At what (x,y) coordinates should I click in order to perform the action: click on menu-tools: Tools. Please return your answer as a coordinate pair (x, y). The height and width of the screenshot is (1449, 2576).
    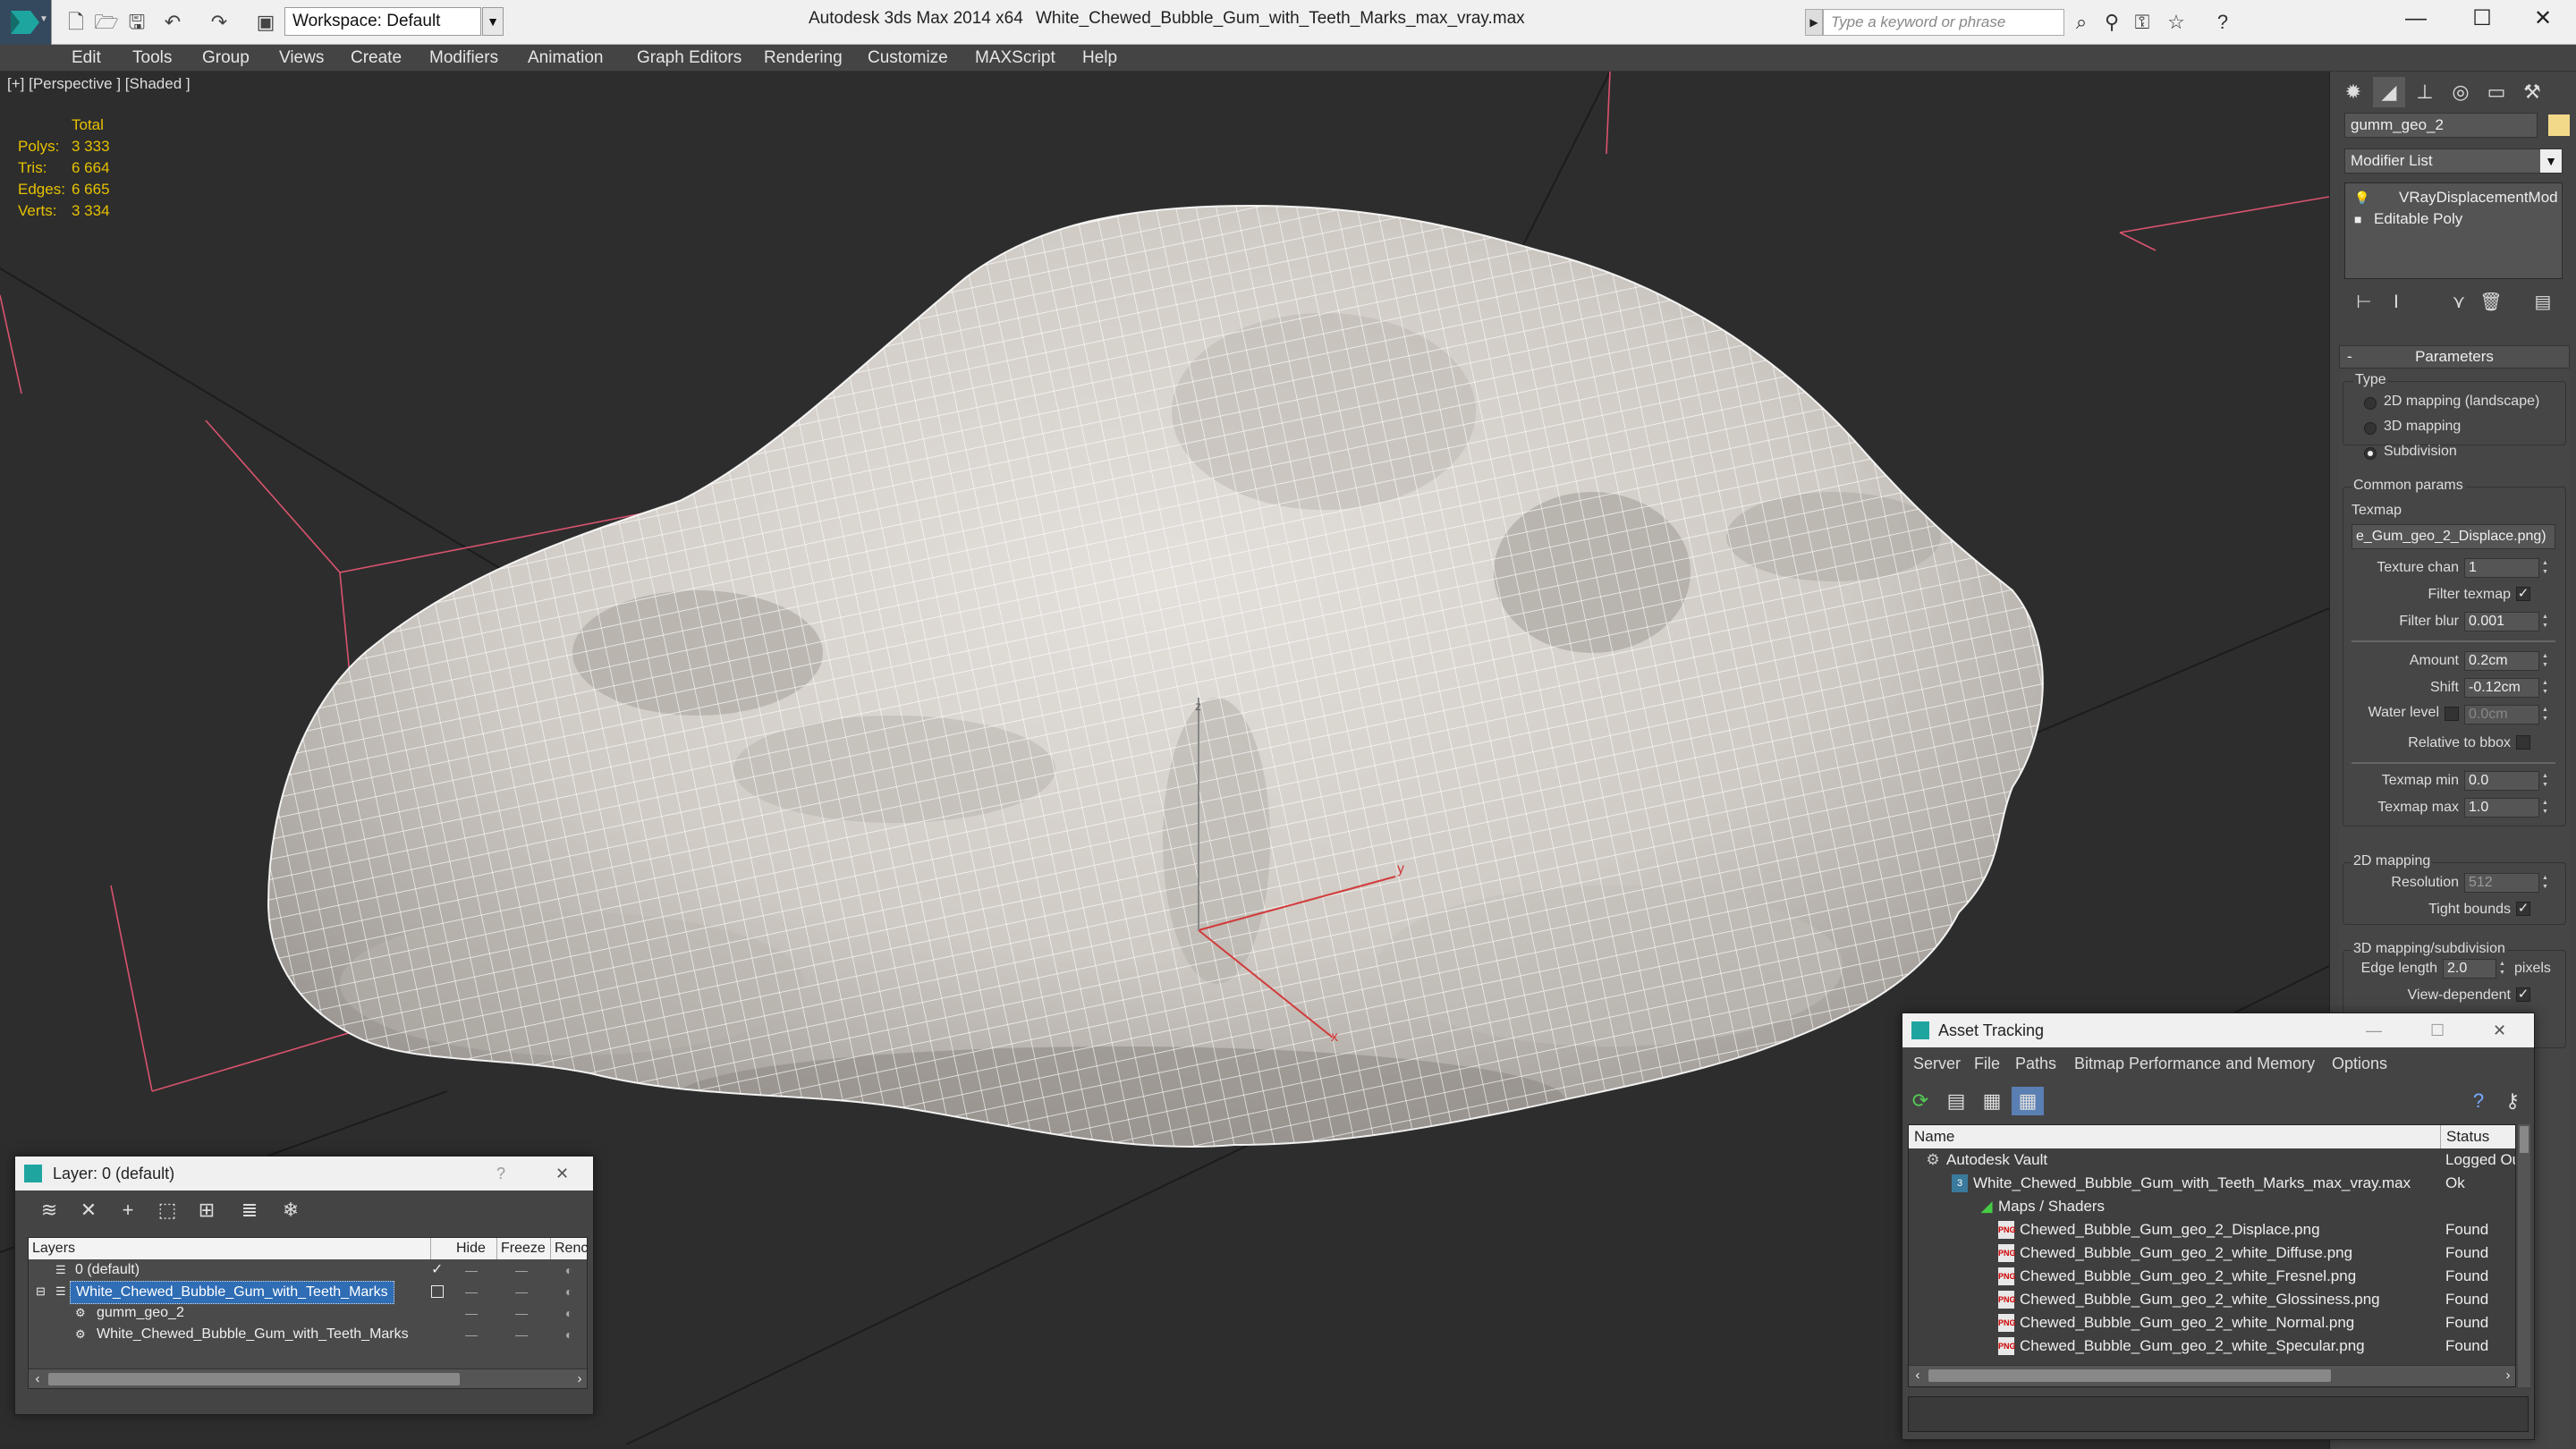
    Looking at the image, I should click on (152, 58).